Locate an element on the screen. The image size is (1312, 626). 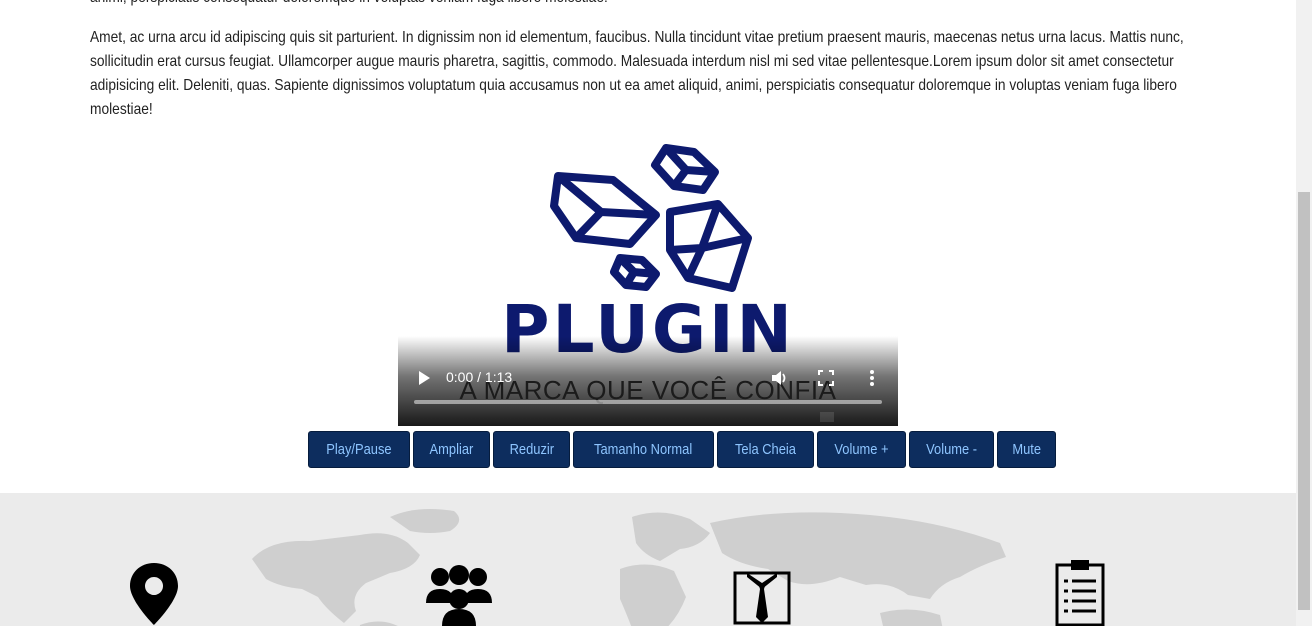
world-map-background is located at coordinates (629, 567).